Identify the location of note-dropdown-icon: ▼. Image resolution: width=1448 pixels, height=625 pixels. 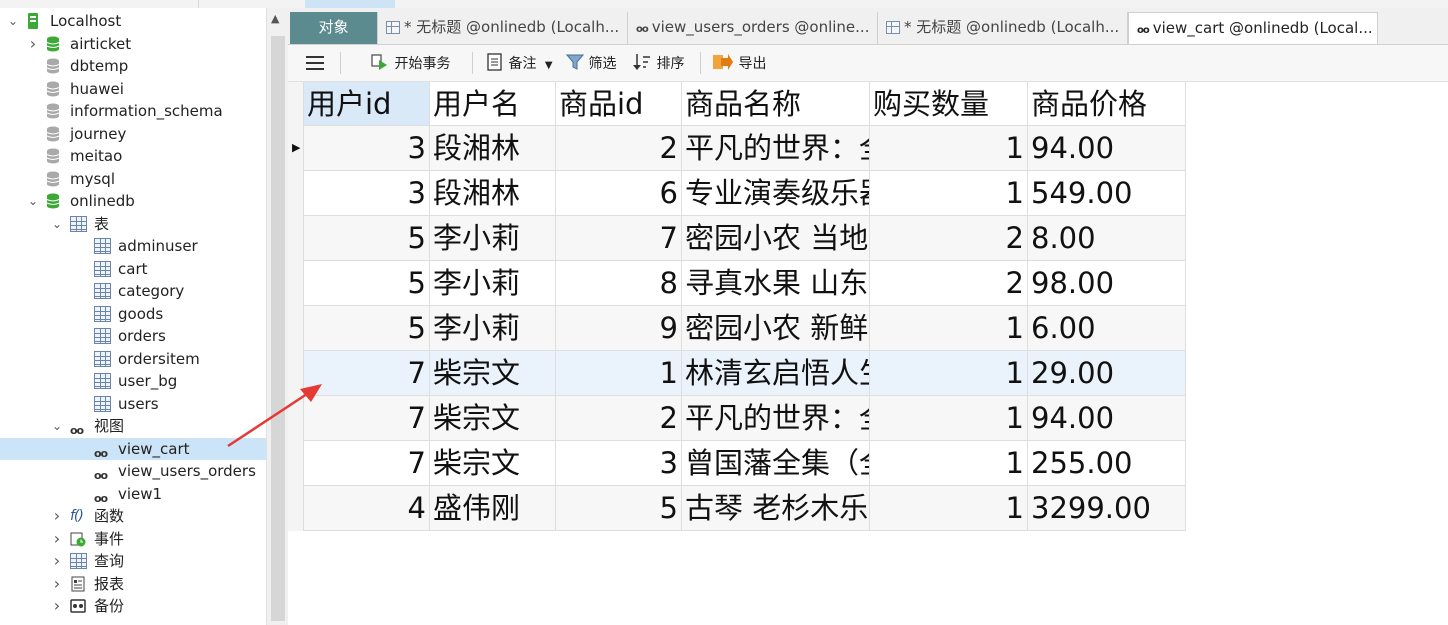
(549, 65).